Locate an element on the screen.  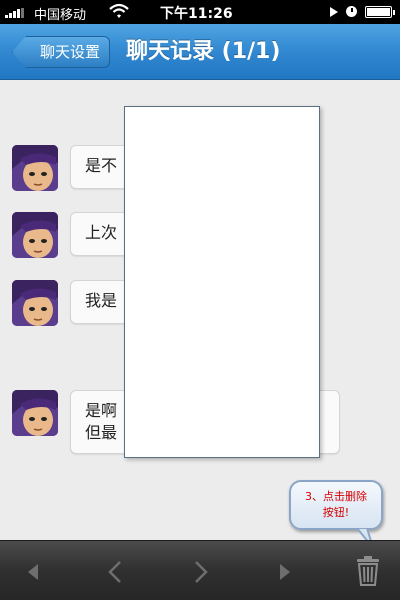
message-text: 是不 is located at coordinates (101, 165).